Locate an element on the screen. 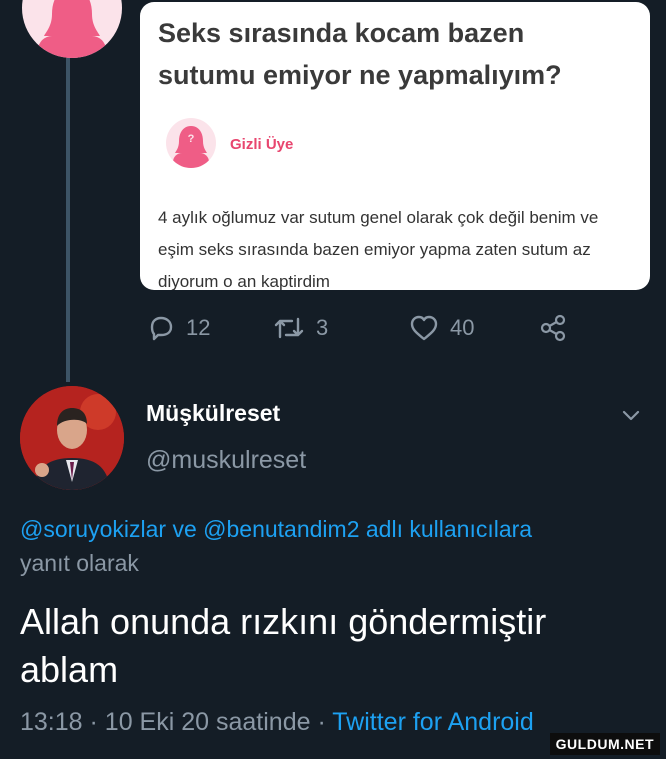 This screenshot has width=666, height=759. reply-suffix: adlı kullanıcılara is located at coordinates (449, 529).